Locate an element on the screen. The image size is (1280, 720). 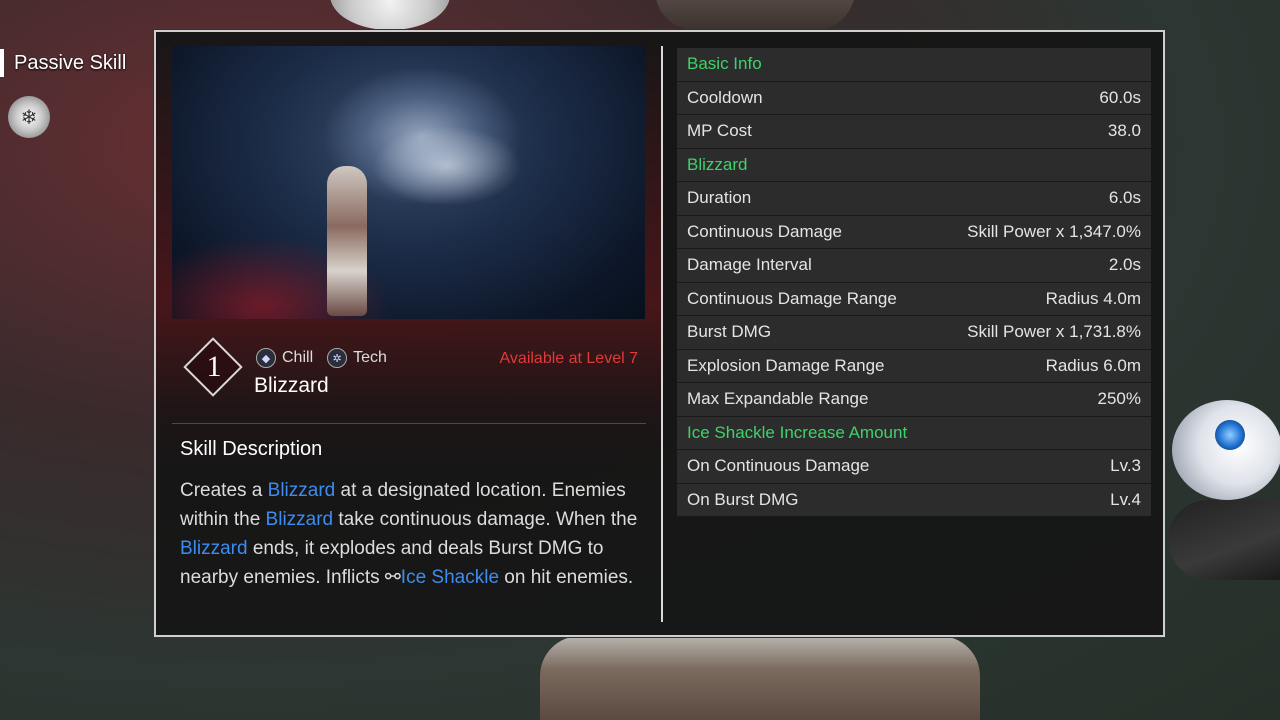
column-divider is located at coordinates (662, 334).